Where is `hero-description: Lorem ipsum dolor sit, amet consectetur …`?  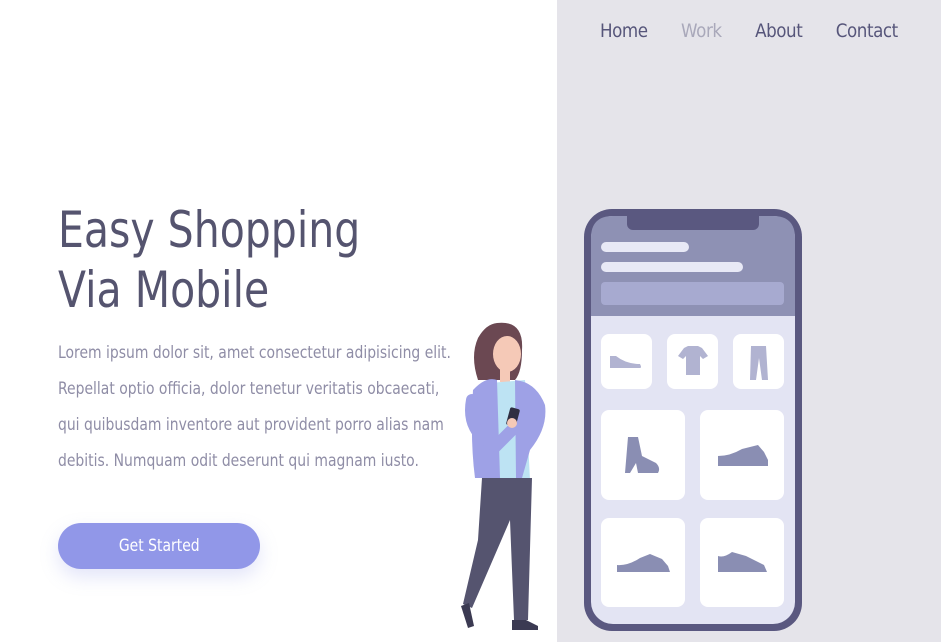
hero-description: Lorem ipsum dolor sit, amet consectetur … is located at coordinates (254, 407).